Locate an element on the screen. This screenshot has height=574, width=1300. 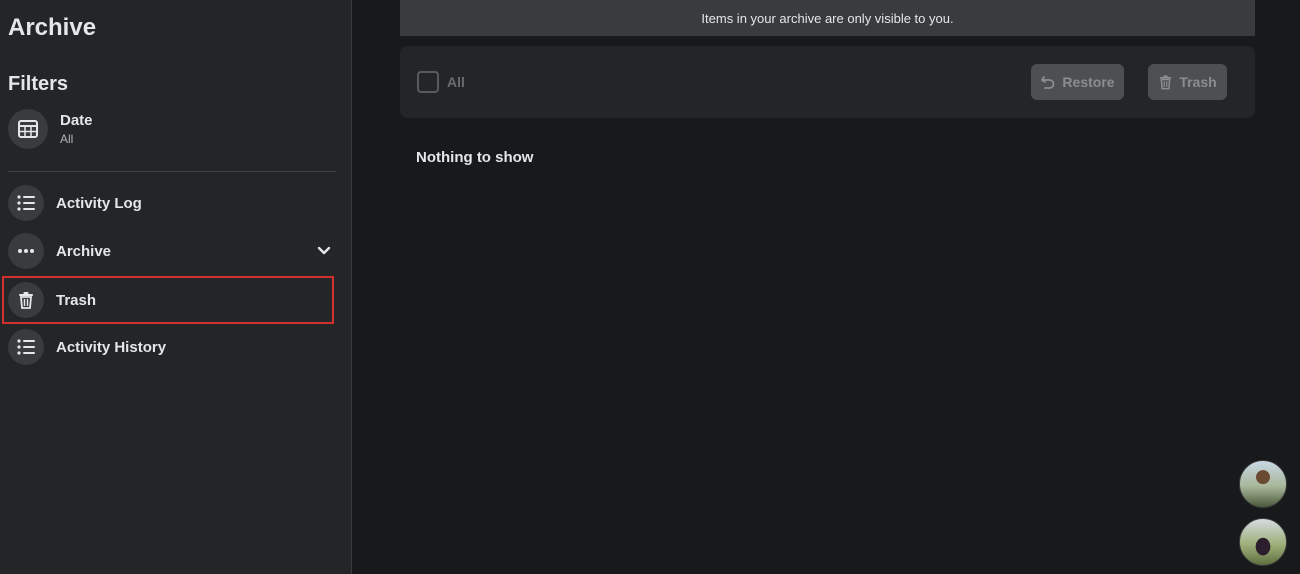
sidebar-item-label: Activity Log is located at coordinates (99, 203).